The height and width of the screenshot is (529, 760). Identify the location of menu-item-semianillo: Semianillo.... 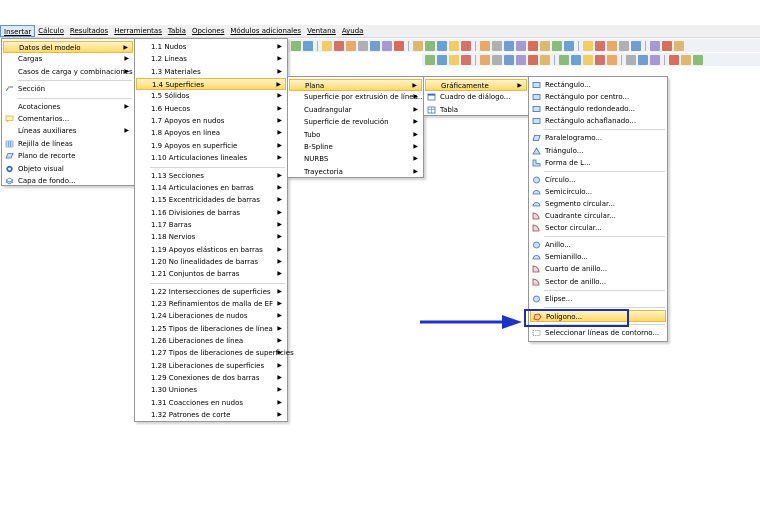
(598, 257).